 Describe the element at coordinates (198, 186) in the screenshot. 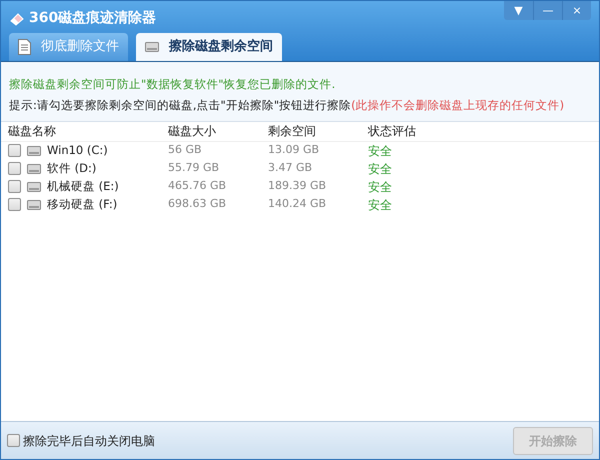

I see `table-cell-text: 465.76 GB` at that location.